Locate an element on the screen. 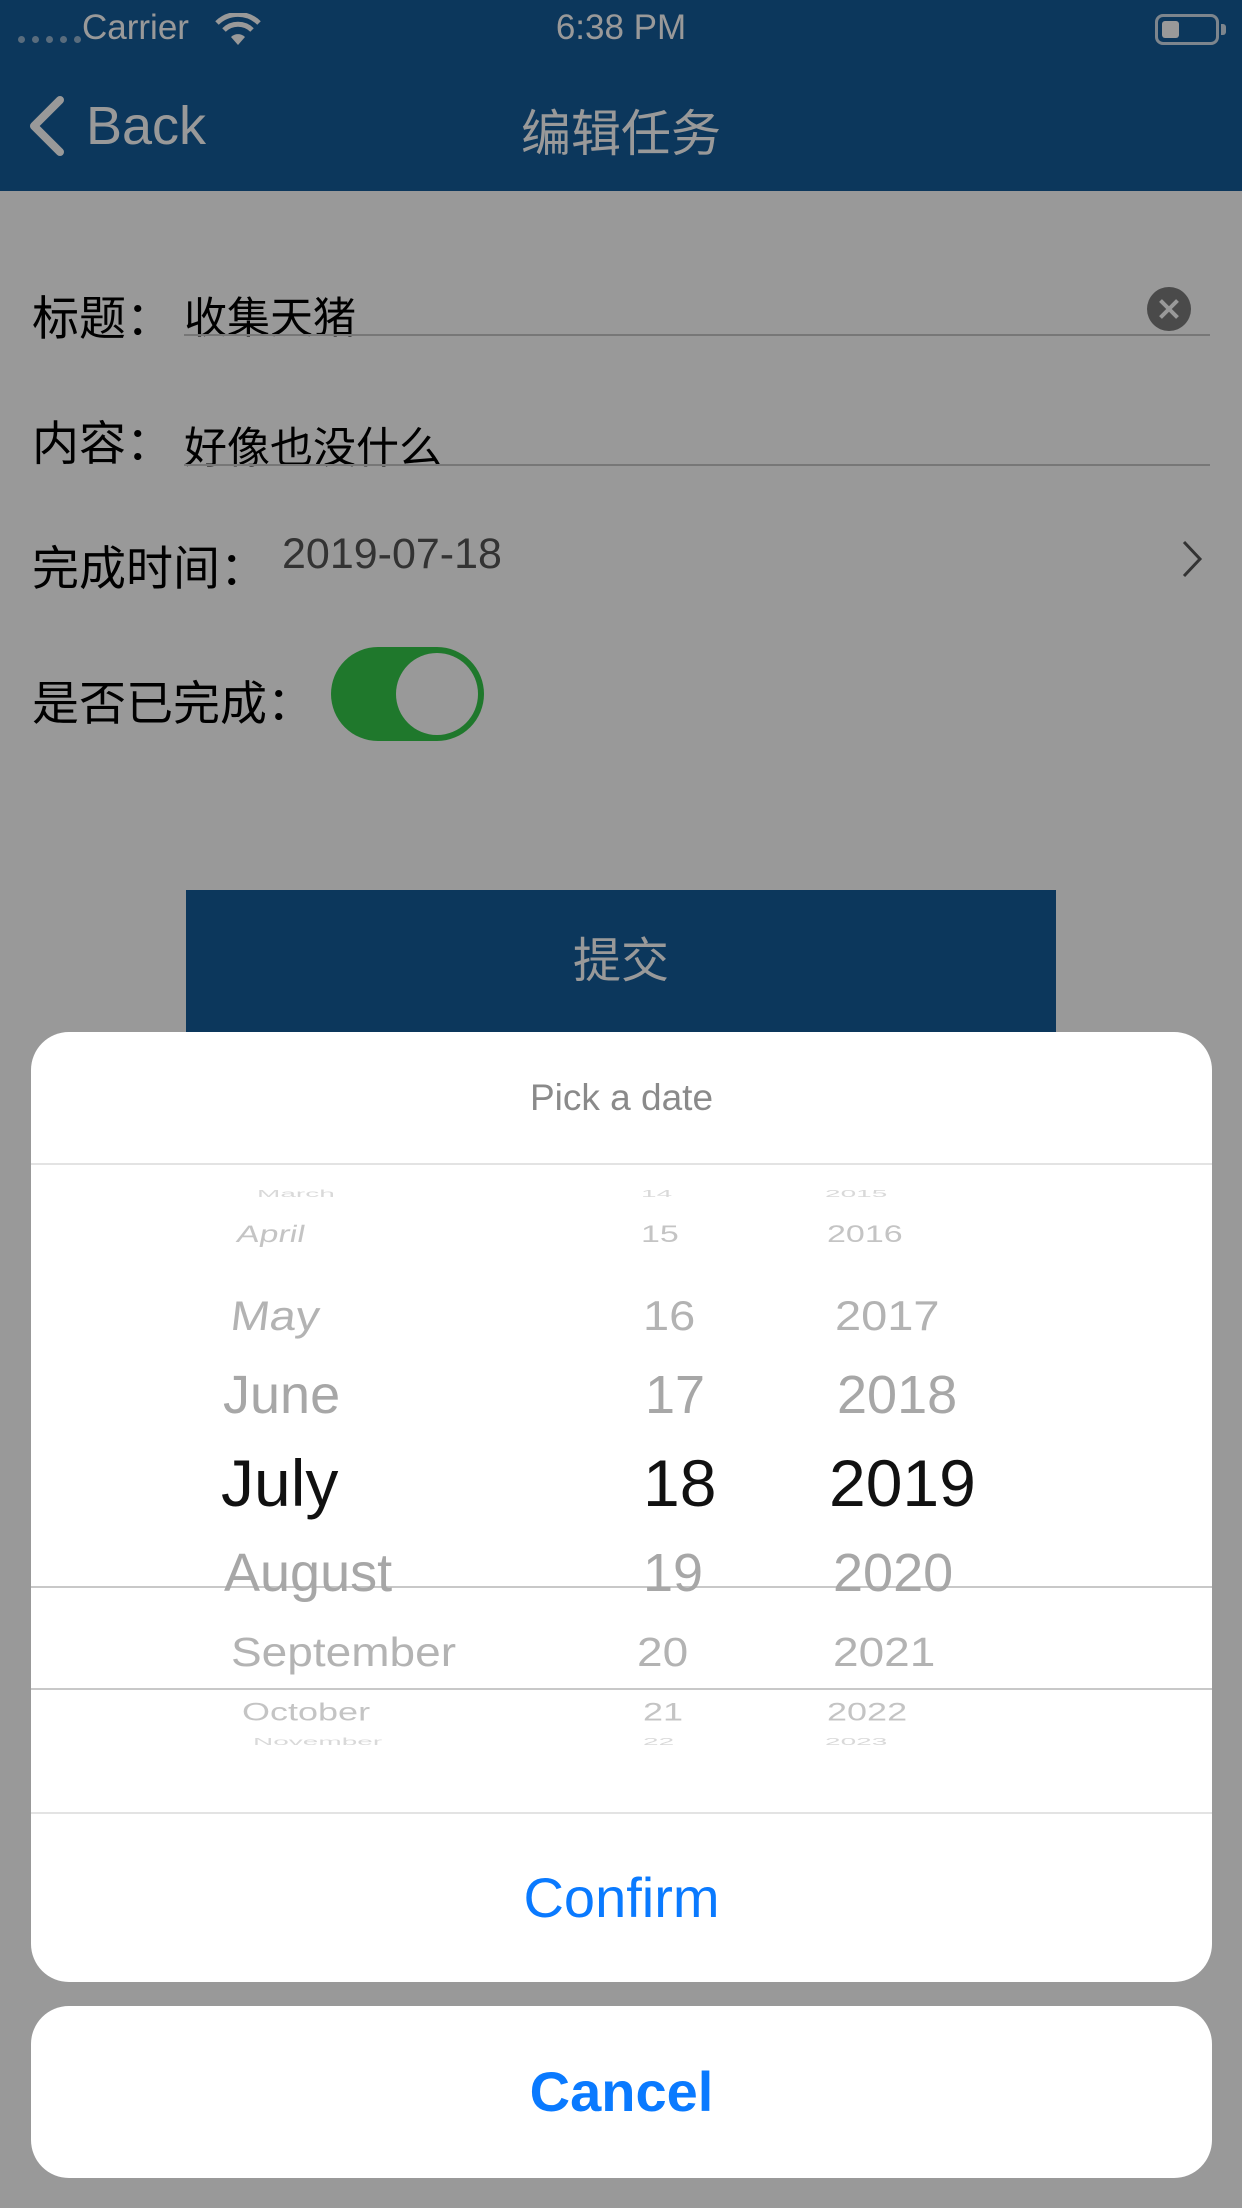 The height and width of the screenshot is (2208, 1242). selection-indicator is located at coordinates (621, 1638).